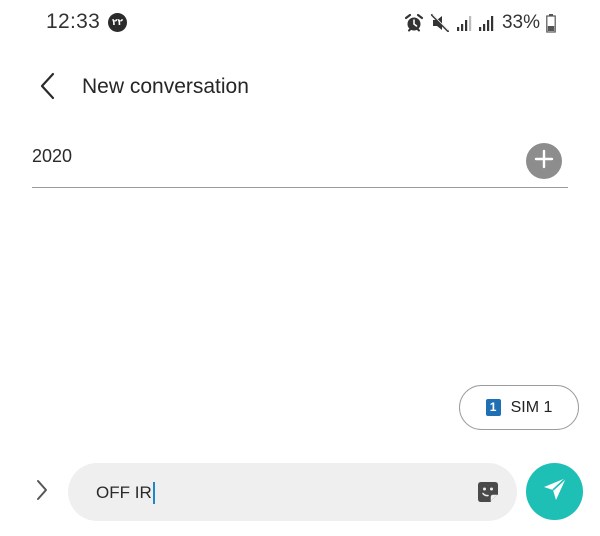 The width and height of the screenshot is (600, 536). I want to click on expand-attachments-button, so click(42, 492).